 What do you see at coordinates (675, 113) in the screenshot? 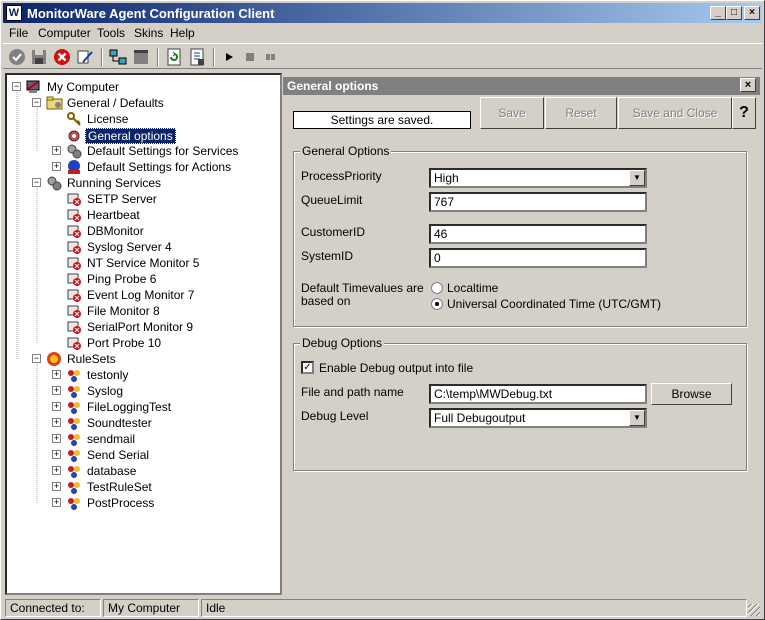
I see `save-and-close-button: Save and Close` at bounding box center [675, 113].